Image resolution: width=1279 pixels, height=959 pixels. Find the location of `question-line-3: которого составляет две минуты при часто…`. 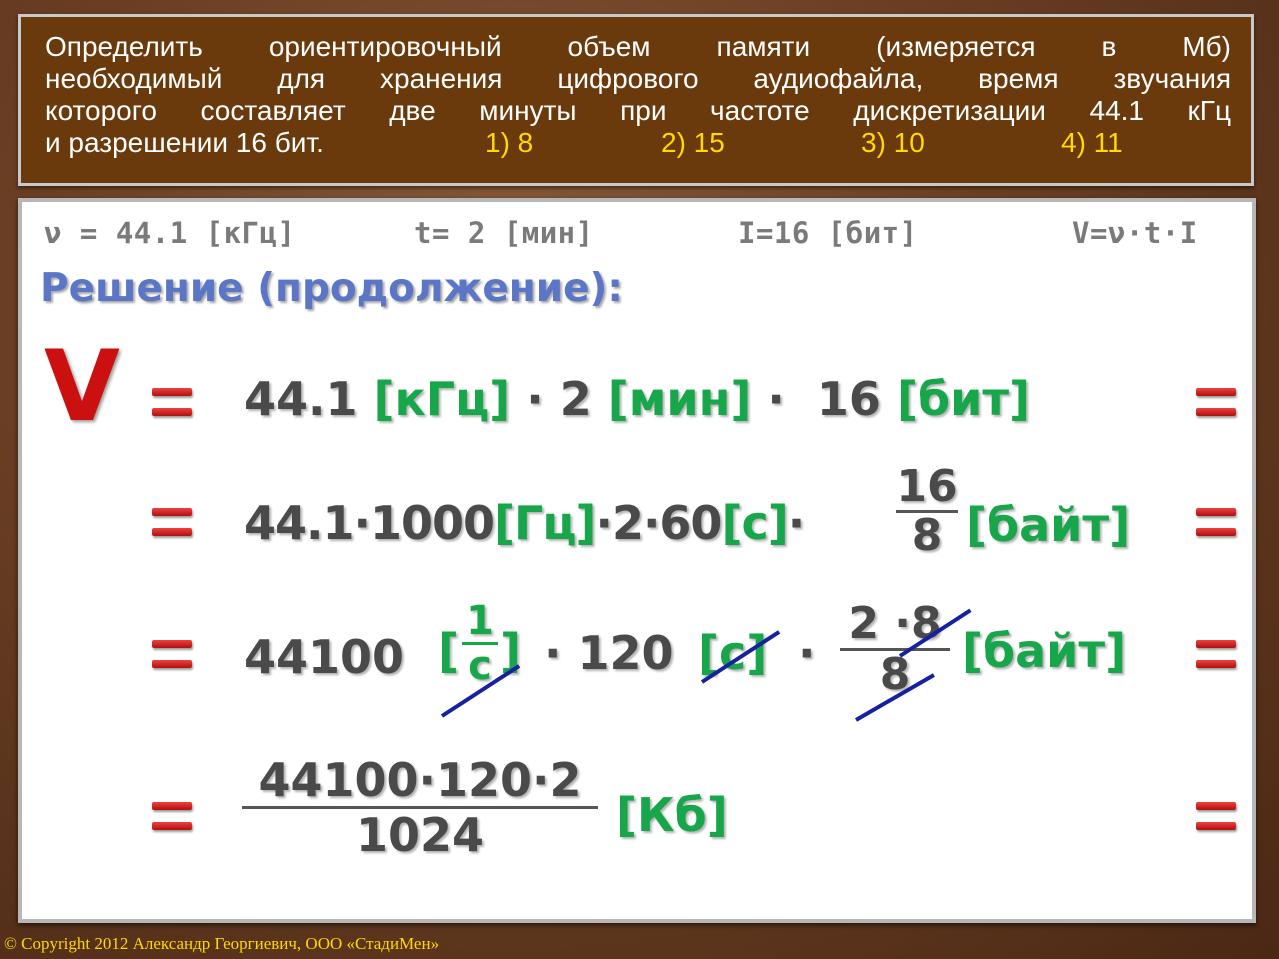

question-line-3: которого составляет две минуты при часто… is located at coordinates (638, 110).